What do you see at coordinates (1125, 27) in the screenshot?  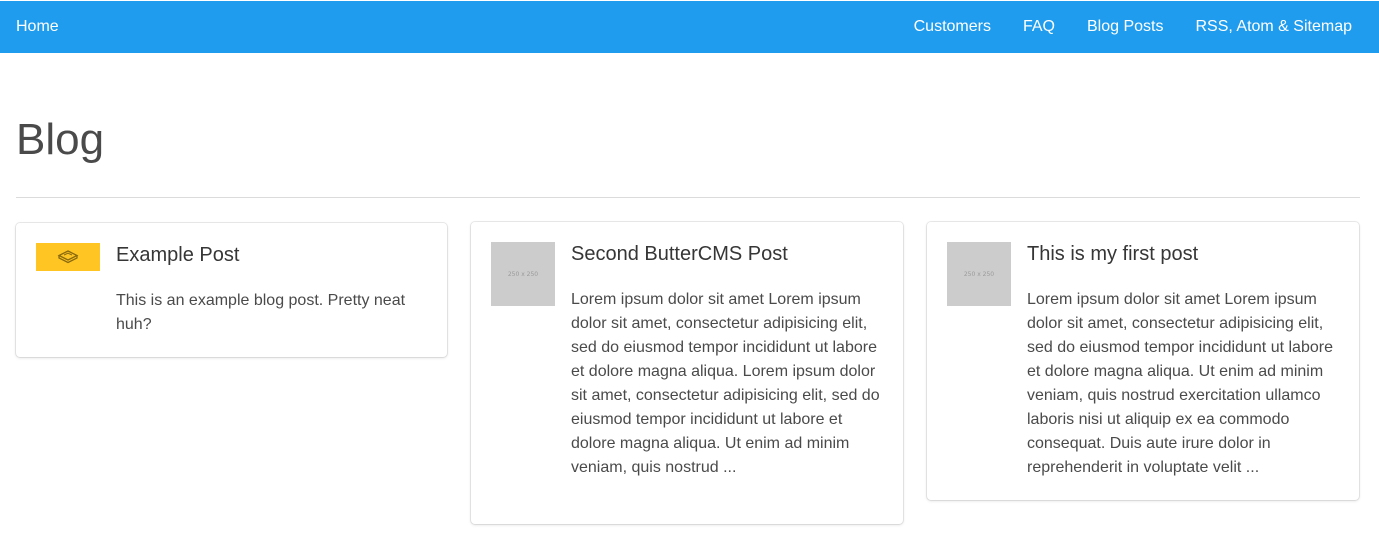 I see `nav-link-blog-posts: Blog Posts` at bounding box center [1125, 27].